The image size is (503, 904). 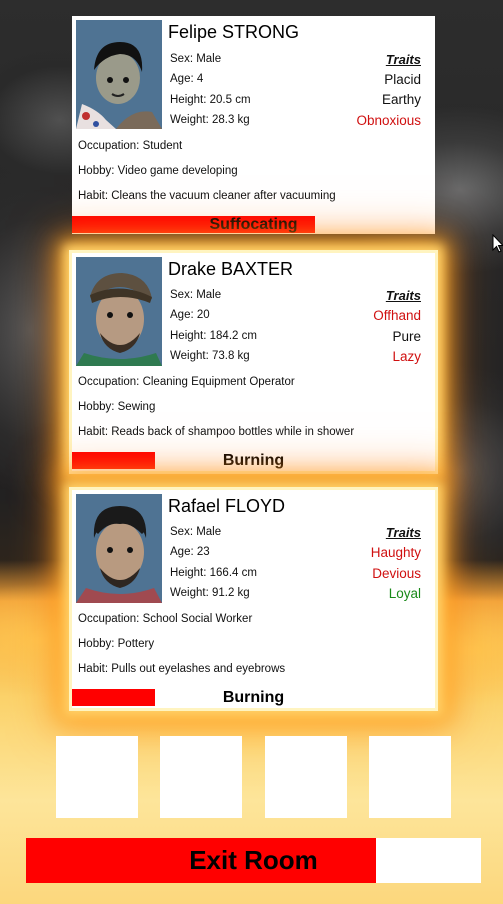 What do you see at coordinates (253, 224) in the screenshot?
I see `status-label: Suffocating` at bounding box center [253, 224].